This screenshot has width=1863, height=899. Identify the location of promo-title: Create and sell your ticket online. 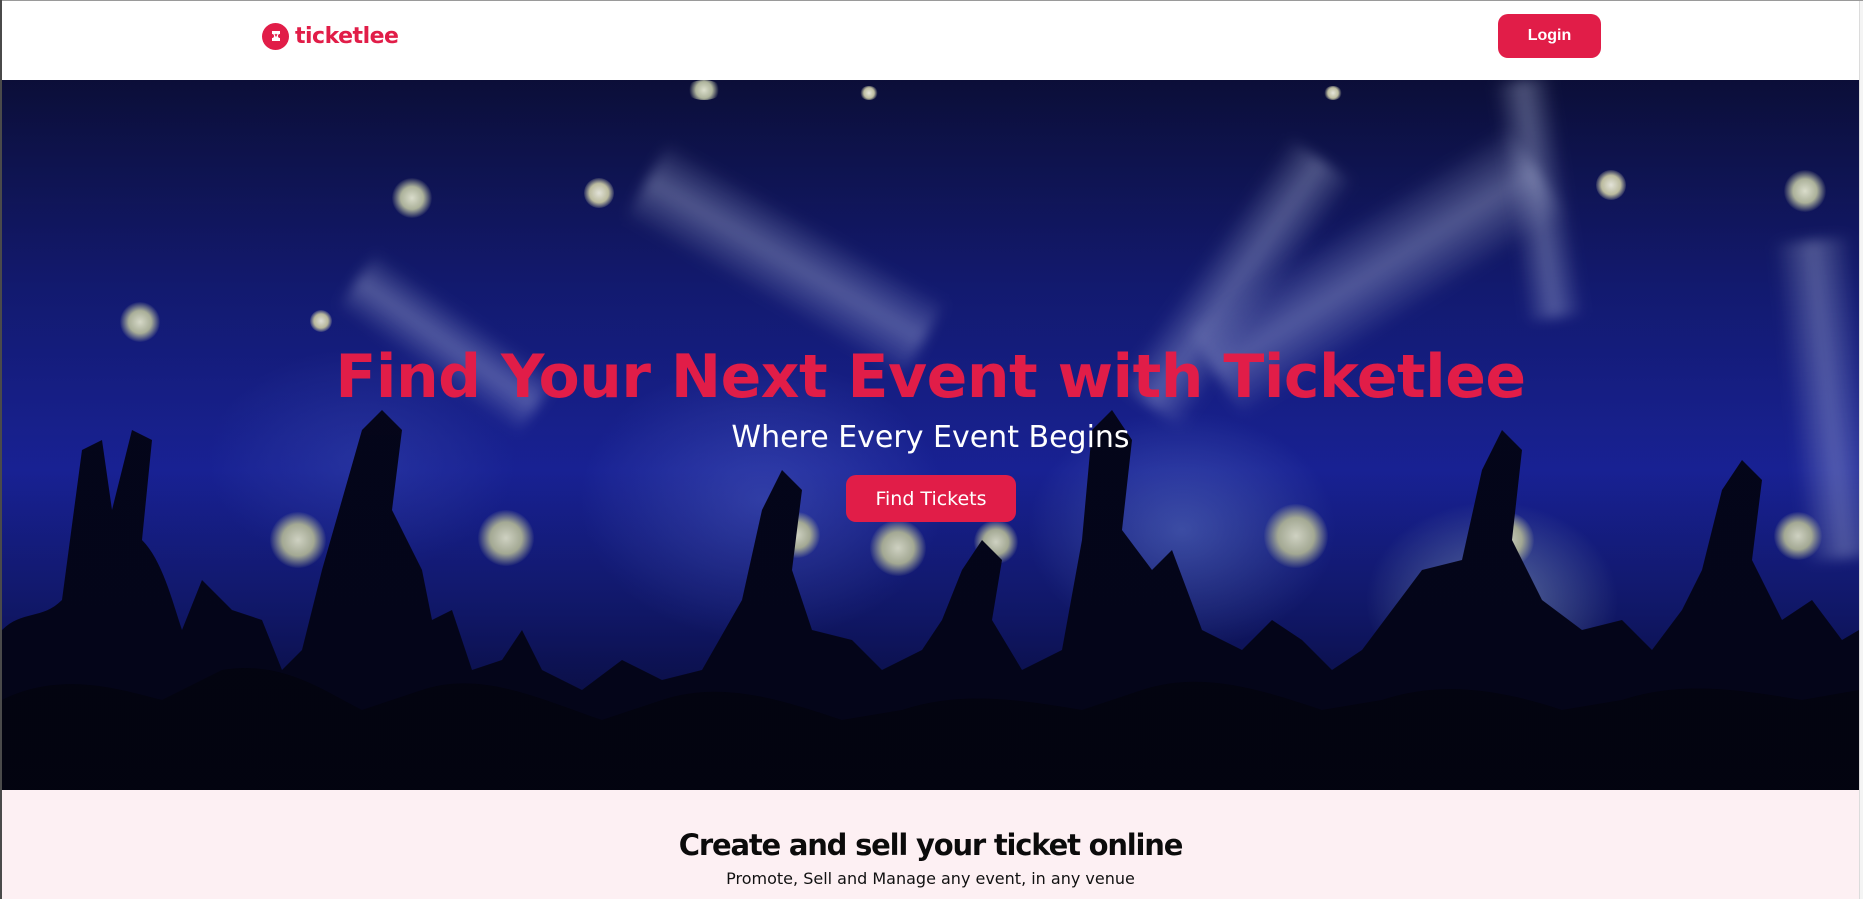
(931, 845).